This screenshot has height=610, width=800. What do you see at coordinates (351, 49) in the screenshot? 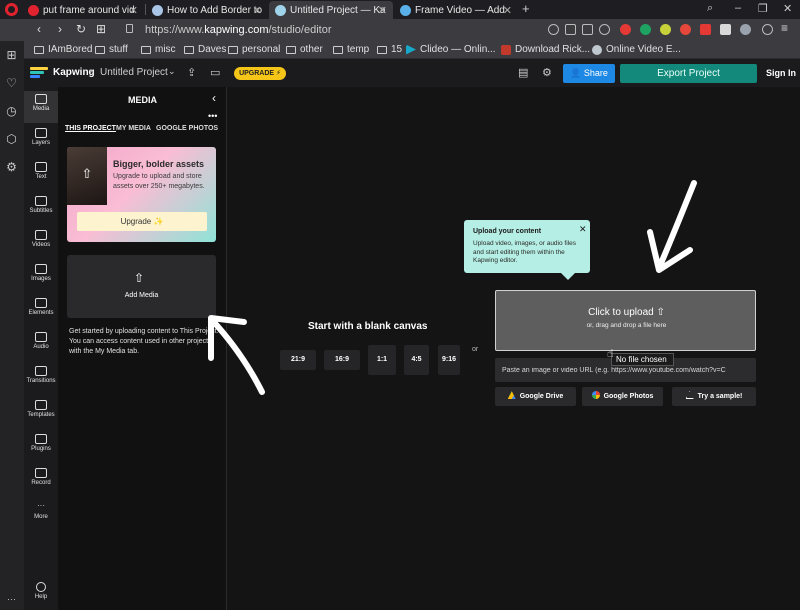
I see `bookmark-temp: temp` at bounding box center [351, 49].